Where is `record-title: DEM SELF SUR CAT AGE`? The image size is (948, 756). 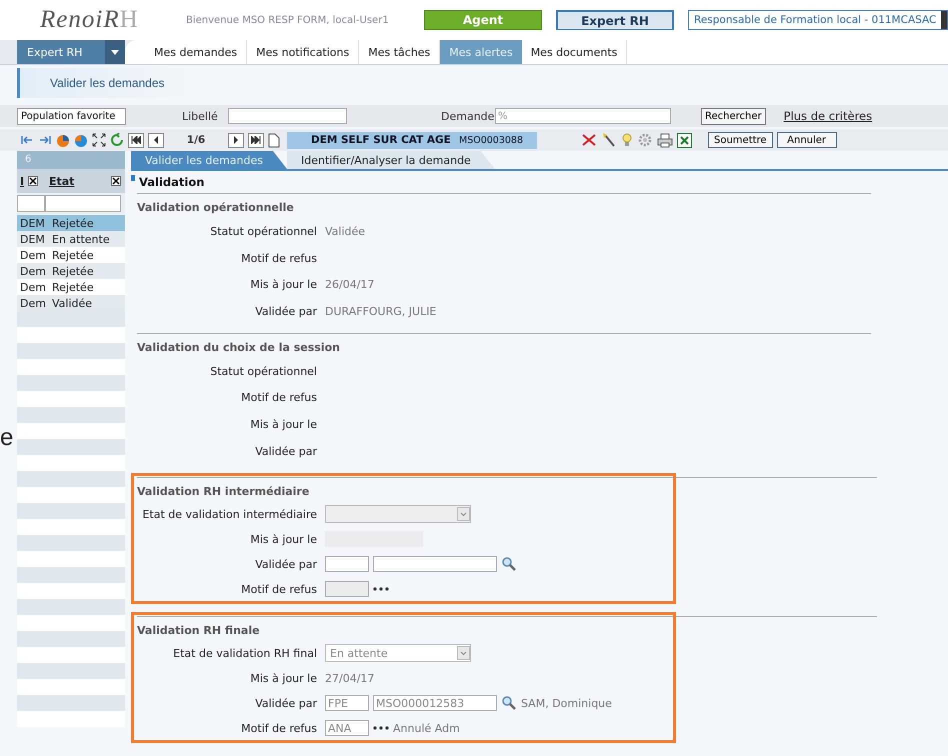
record-title: DEM SELF SUR CAT AGE is located at coordinates (381, 140).